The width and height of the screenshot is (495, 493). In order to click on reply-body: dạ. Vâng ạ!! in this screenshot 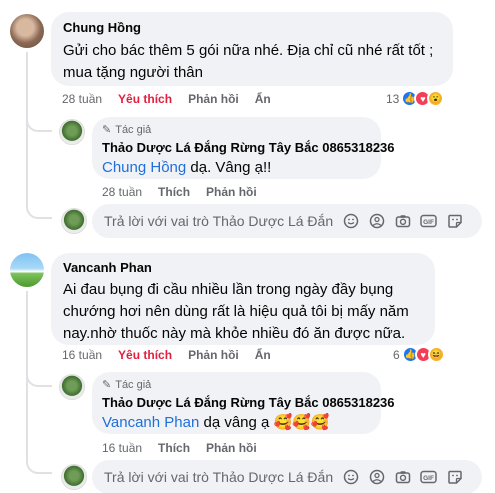, I will do `click(229, 167)`.